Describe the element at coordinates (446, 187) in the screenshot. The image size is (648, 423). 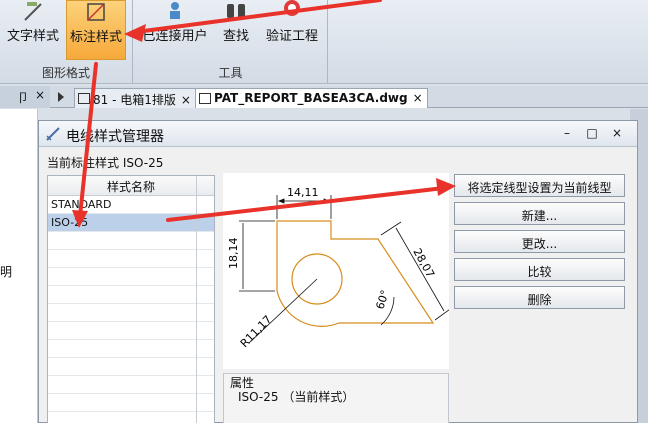
I see `arrowhead-set-current` at that location.